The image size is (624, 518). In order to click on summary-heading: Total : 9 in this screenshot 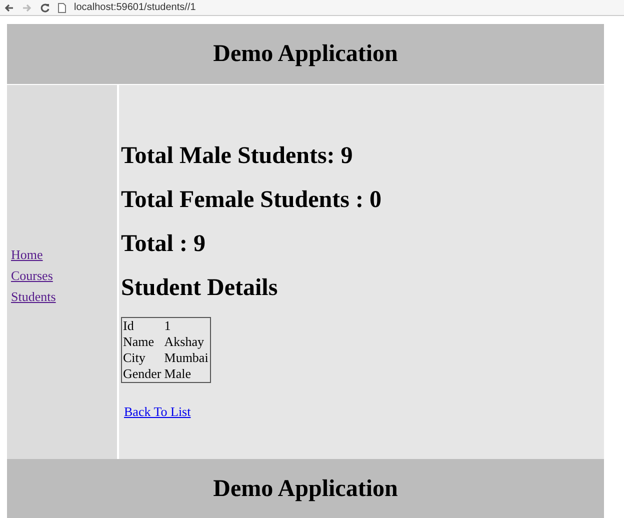, I will do `click(163, 244)`.